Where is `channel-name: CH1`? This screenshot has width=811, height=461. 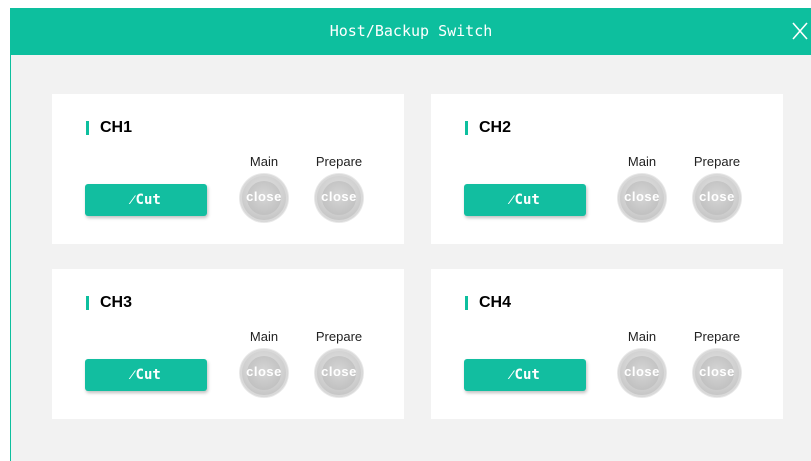 channel-name: CH1 is located at coordinates (116, 127).